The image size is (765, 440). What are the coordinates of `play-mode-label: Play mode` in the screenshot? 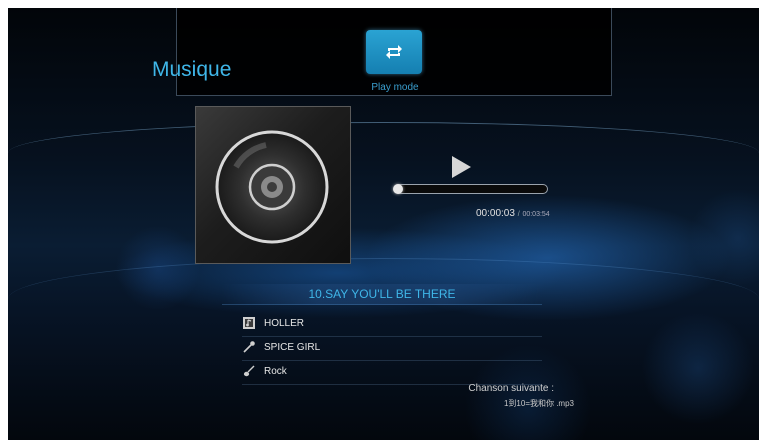 It's located at (395, 87).